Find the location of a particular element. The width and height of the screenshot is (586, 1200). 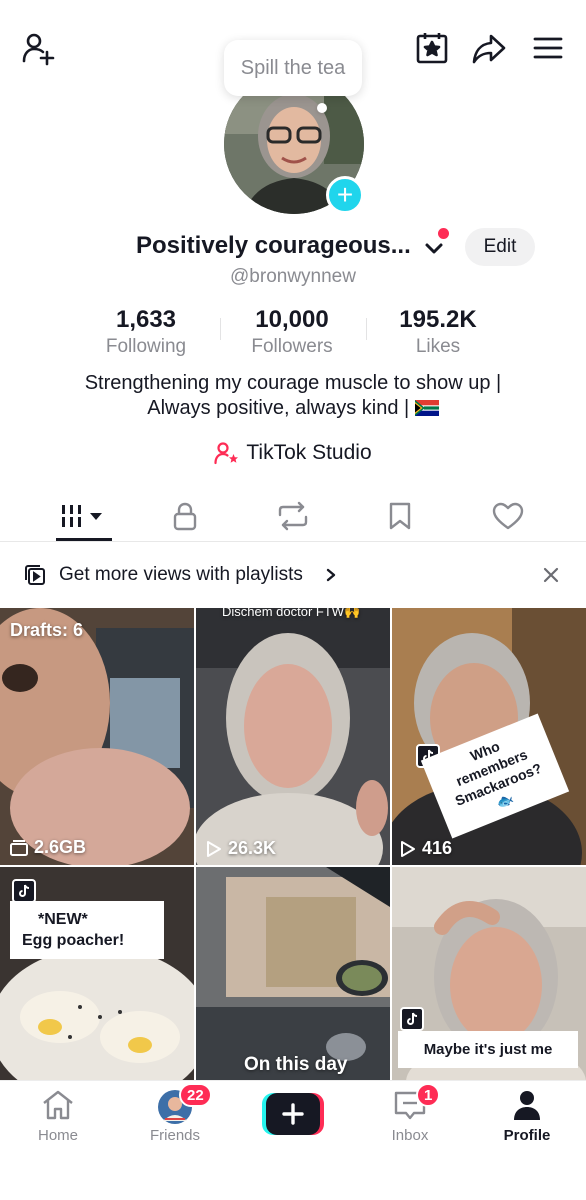

menu-button is located at coordinates (548, 48).